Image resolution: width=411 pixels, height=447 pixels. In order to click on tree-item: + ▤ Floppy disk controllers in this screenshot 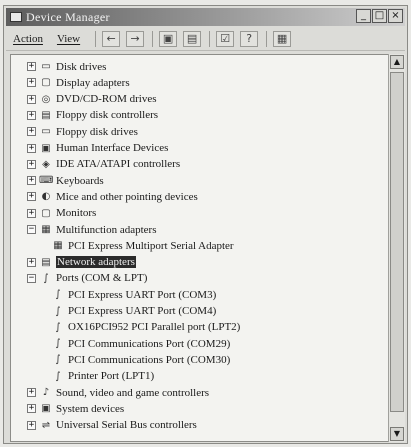, I will do `click(92, 115)`.